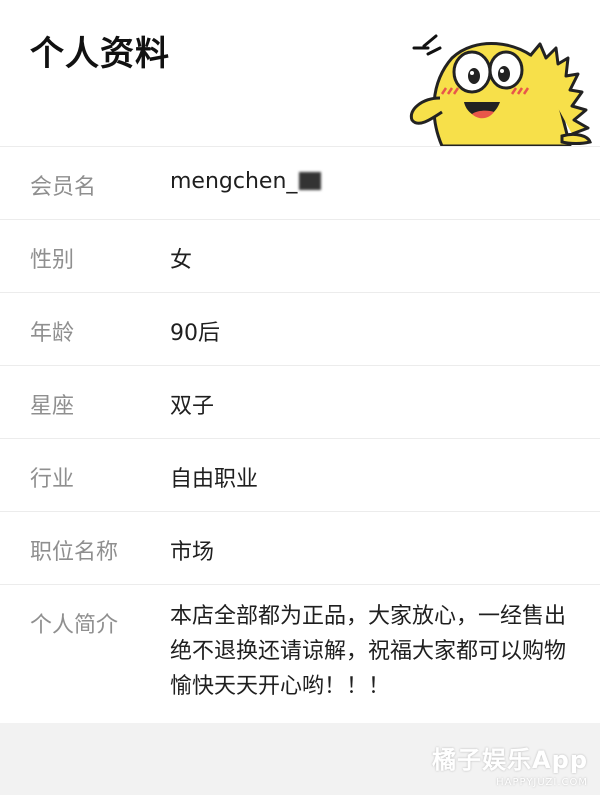 This screenshot has height=795, width=600. What do you see at coordinates (300, 255) in the screenshot?
I see `profile-row-gender: 性别 女` at bounding box center [300, 255].